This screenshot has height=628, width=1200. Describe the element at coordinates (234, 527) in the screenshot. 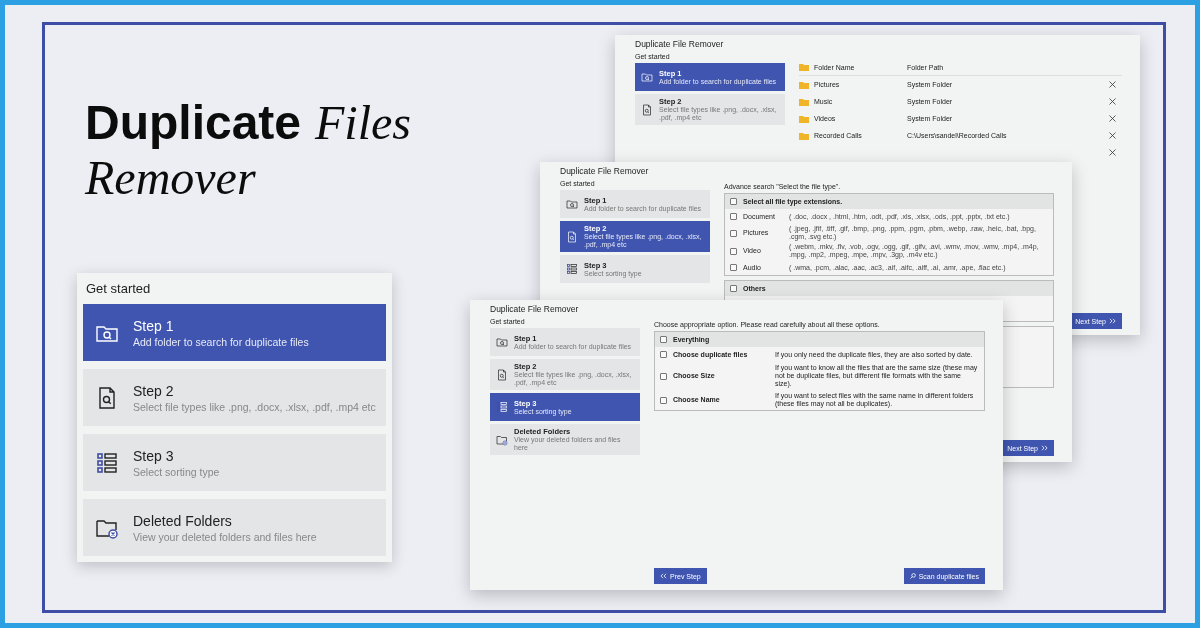

I see `step-item: Deleted Folders View your deleted folders and files here` at that location.